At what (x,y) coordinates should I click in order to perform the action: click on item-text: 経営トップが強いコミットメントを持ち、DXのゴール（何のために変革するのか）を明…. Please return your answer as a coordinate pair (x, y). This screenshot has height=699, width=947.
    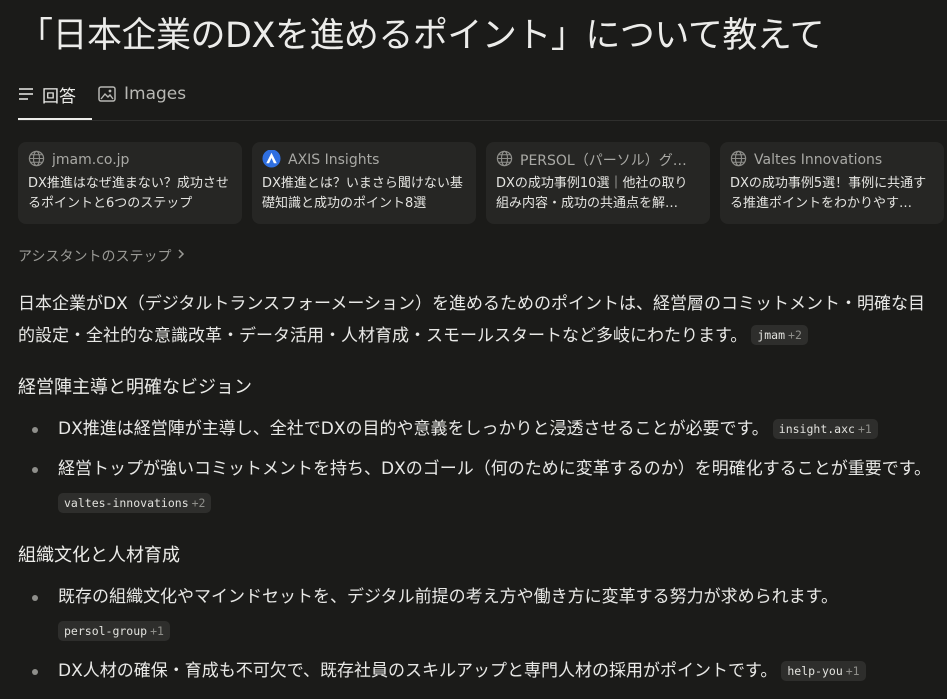
    Looking at the image, I should click on (495, 469).